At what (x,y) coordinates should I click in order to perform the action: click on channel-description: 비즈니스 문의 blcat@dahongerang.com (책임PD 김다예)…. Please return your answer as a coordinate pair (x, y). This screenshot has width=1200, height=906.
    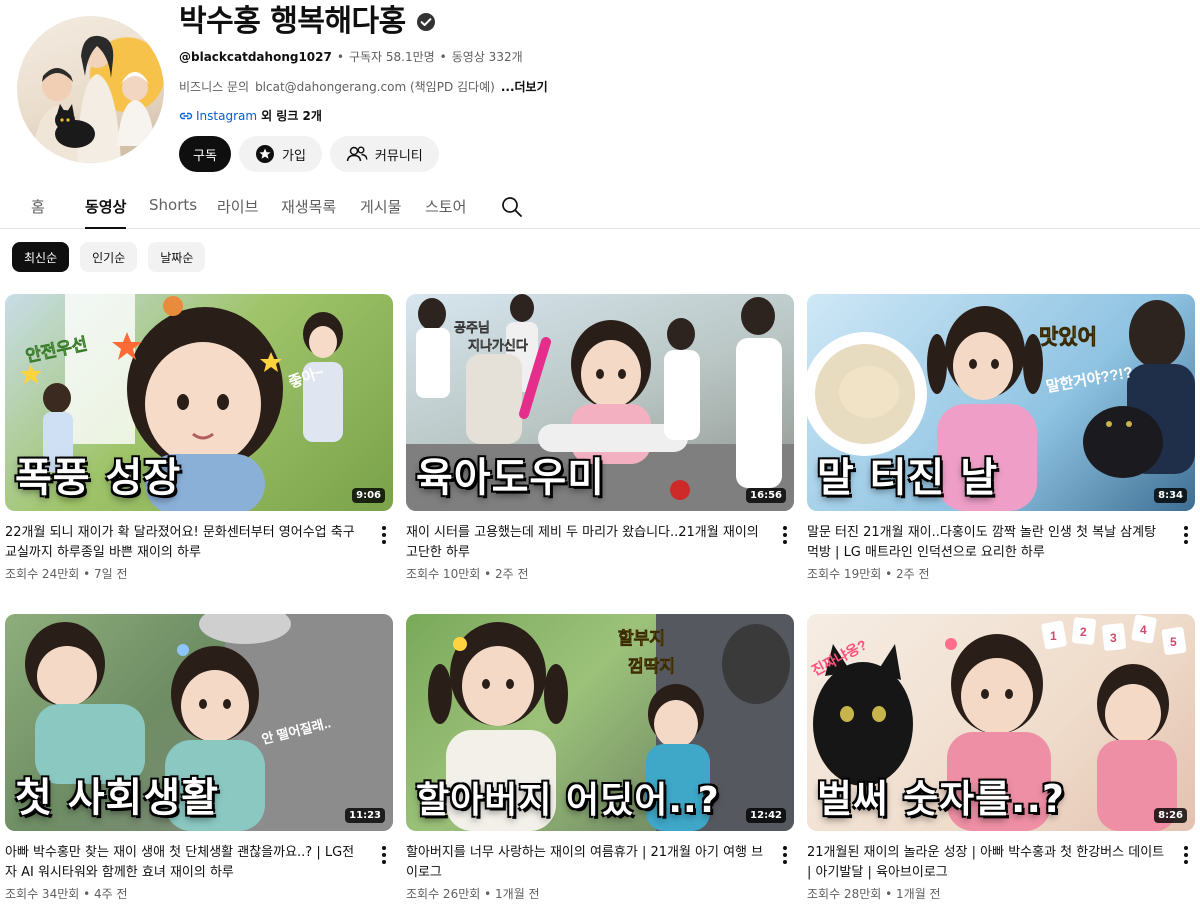
    Looking at the image, I should click on (363, 86).